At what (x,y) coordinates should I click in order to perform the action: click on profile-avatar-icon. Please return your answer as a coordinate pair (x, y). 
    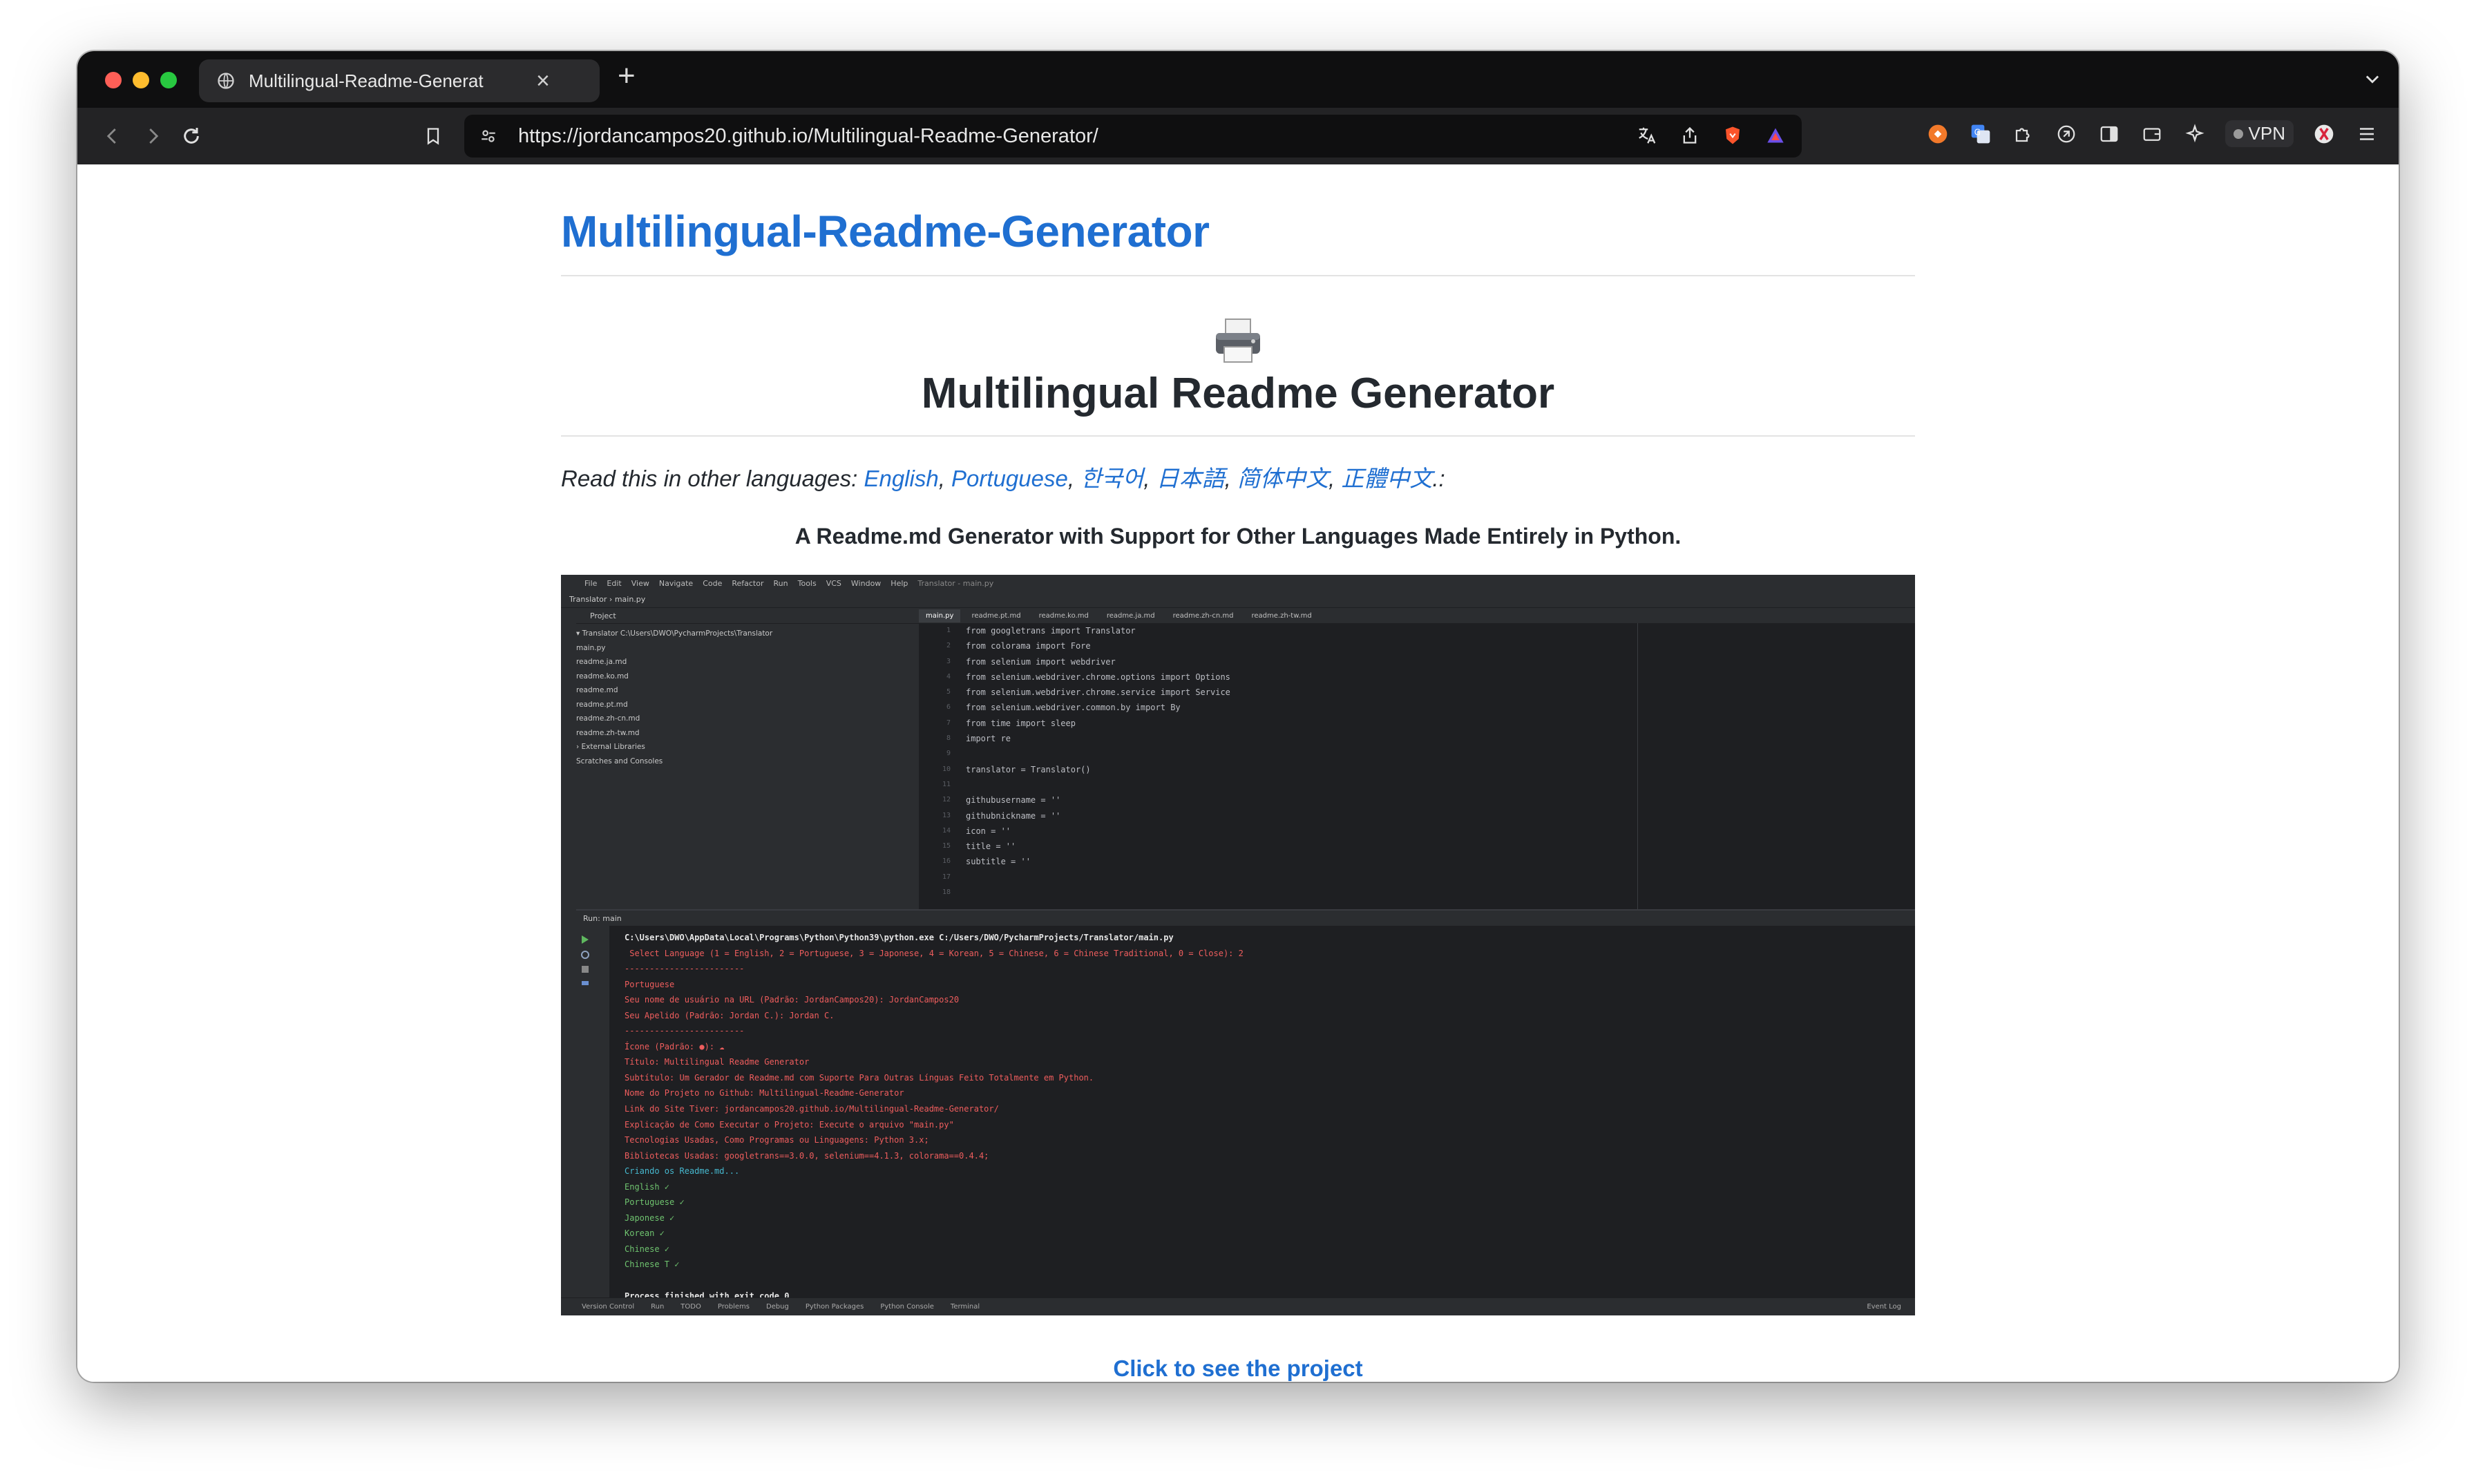
    Looking at the image, I should click on (2324, 134).